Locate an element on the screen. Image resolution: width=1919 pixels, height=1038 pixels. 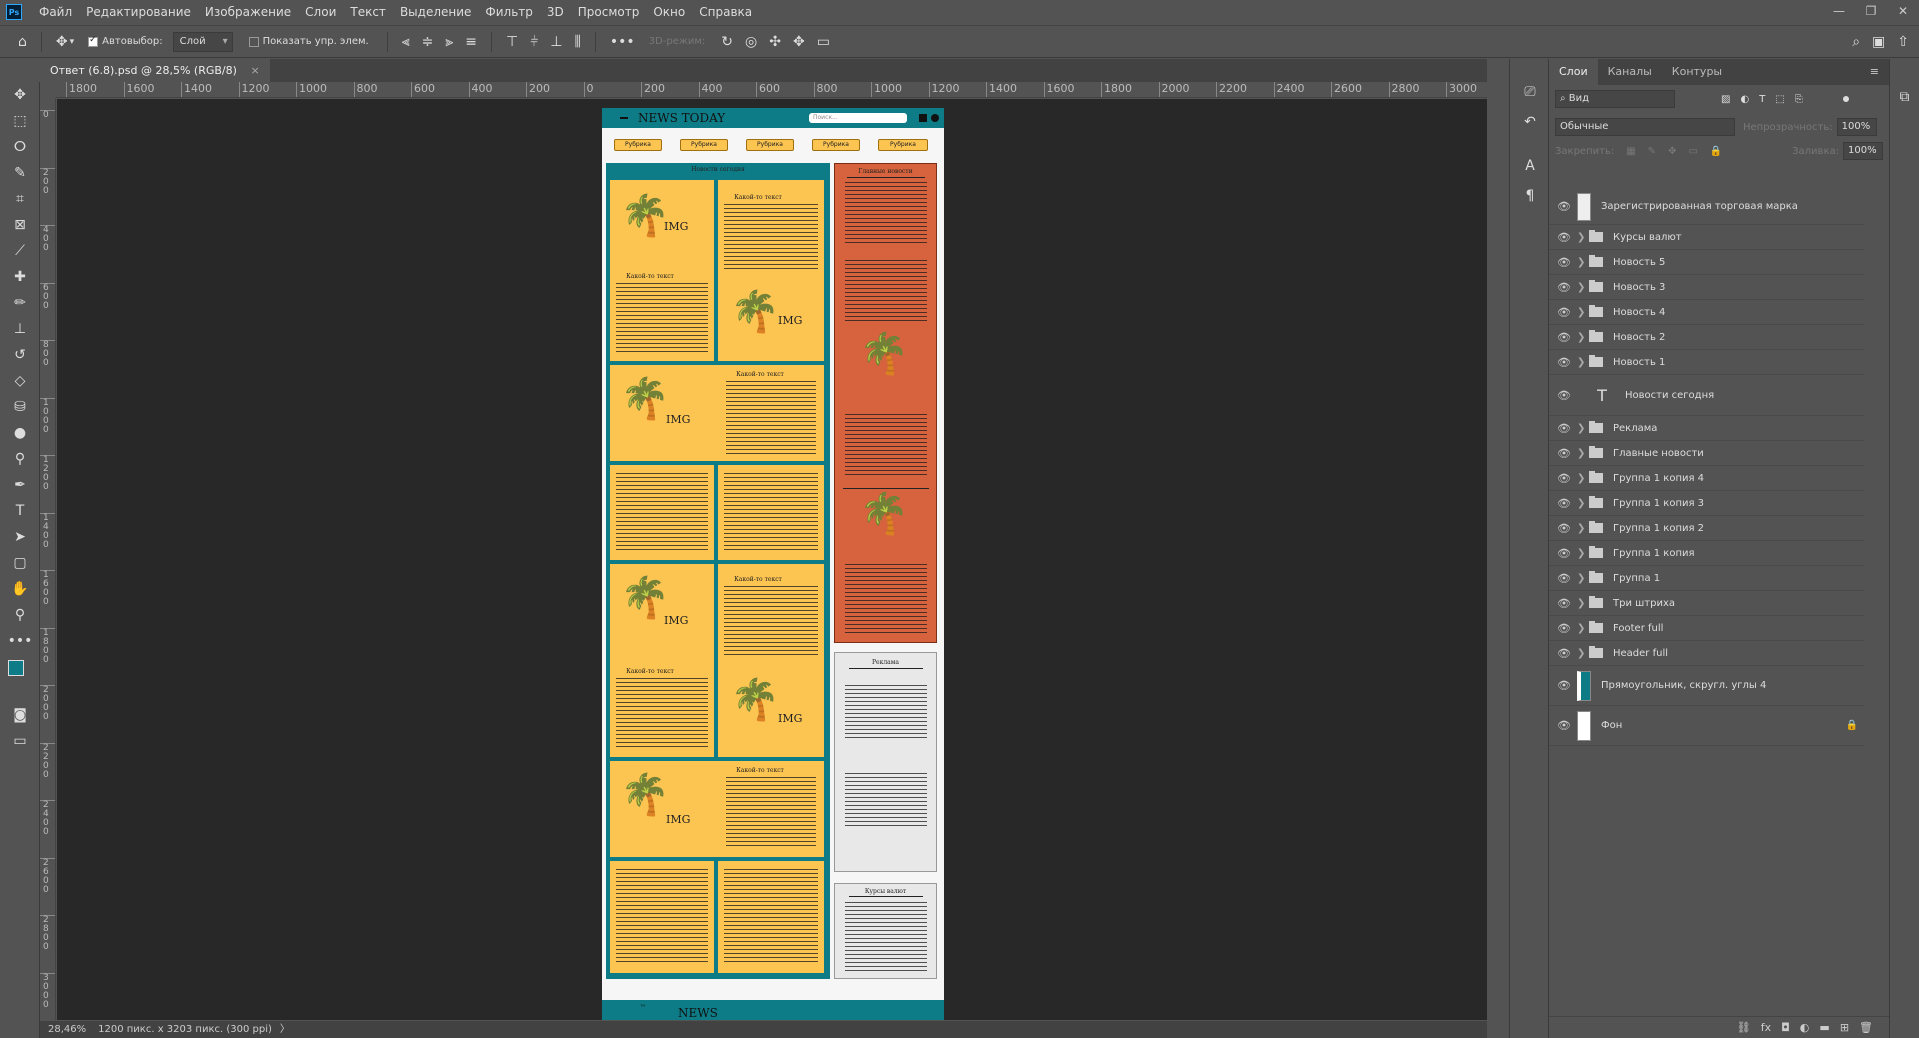
close-window-button: ✕ is located at coordinates (1903, 12).